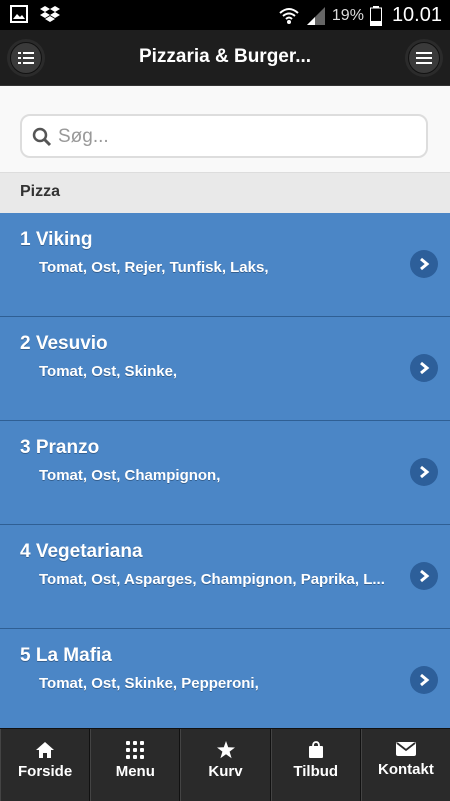 The width and height of the screenshot is (450, 801). What do you see at coordinates (135, 750) in the screenshot?
I see `grid-icon` at bounding box center [135, 750].